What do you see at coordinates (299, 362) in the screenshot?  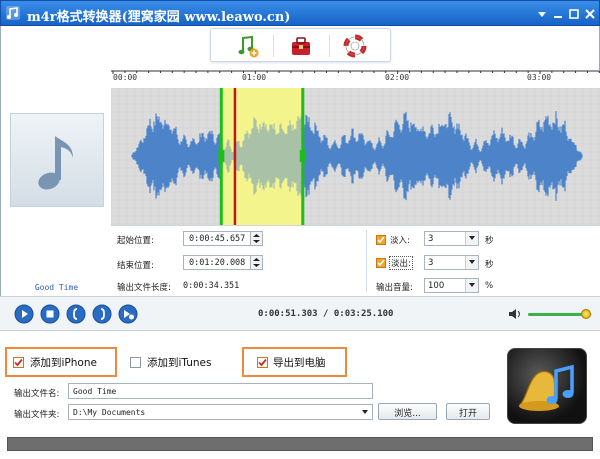 I see `export-pc-label: 导出到电脑` at bounding box center [299, 362].